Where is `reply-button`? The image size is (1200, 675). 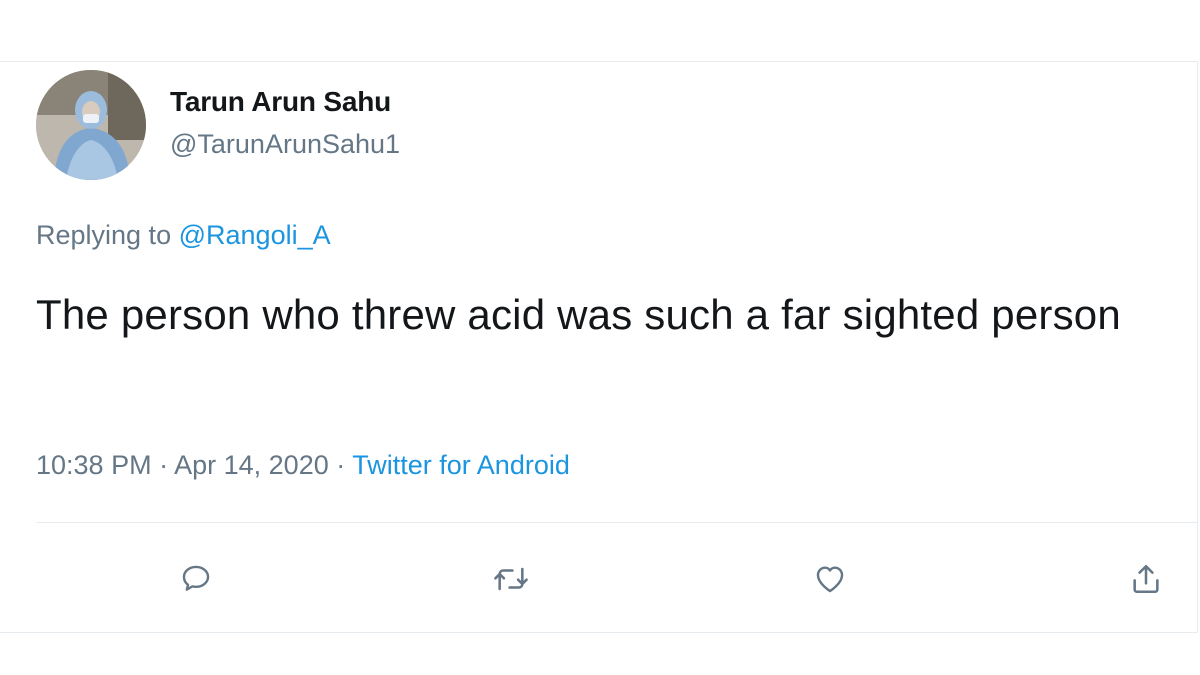 reply-button is located at coordinates (196, 579).